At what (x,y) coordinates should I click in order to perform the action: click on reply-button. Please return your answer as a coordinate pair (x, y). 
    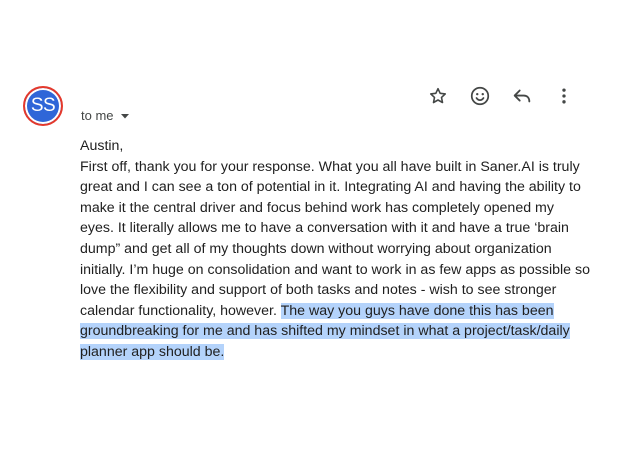
    Looking at the image, I should click on (522, 96).